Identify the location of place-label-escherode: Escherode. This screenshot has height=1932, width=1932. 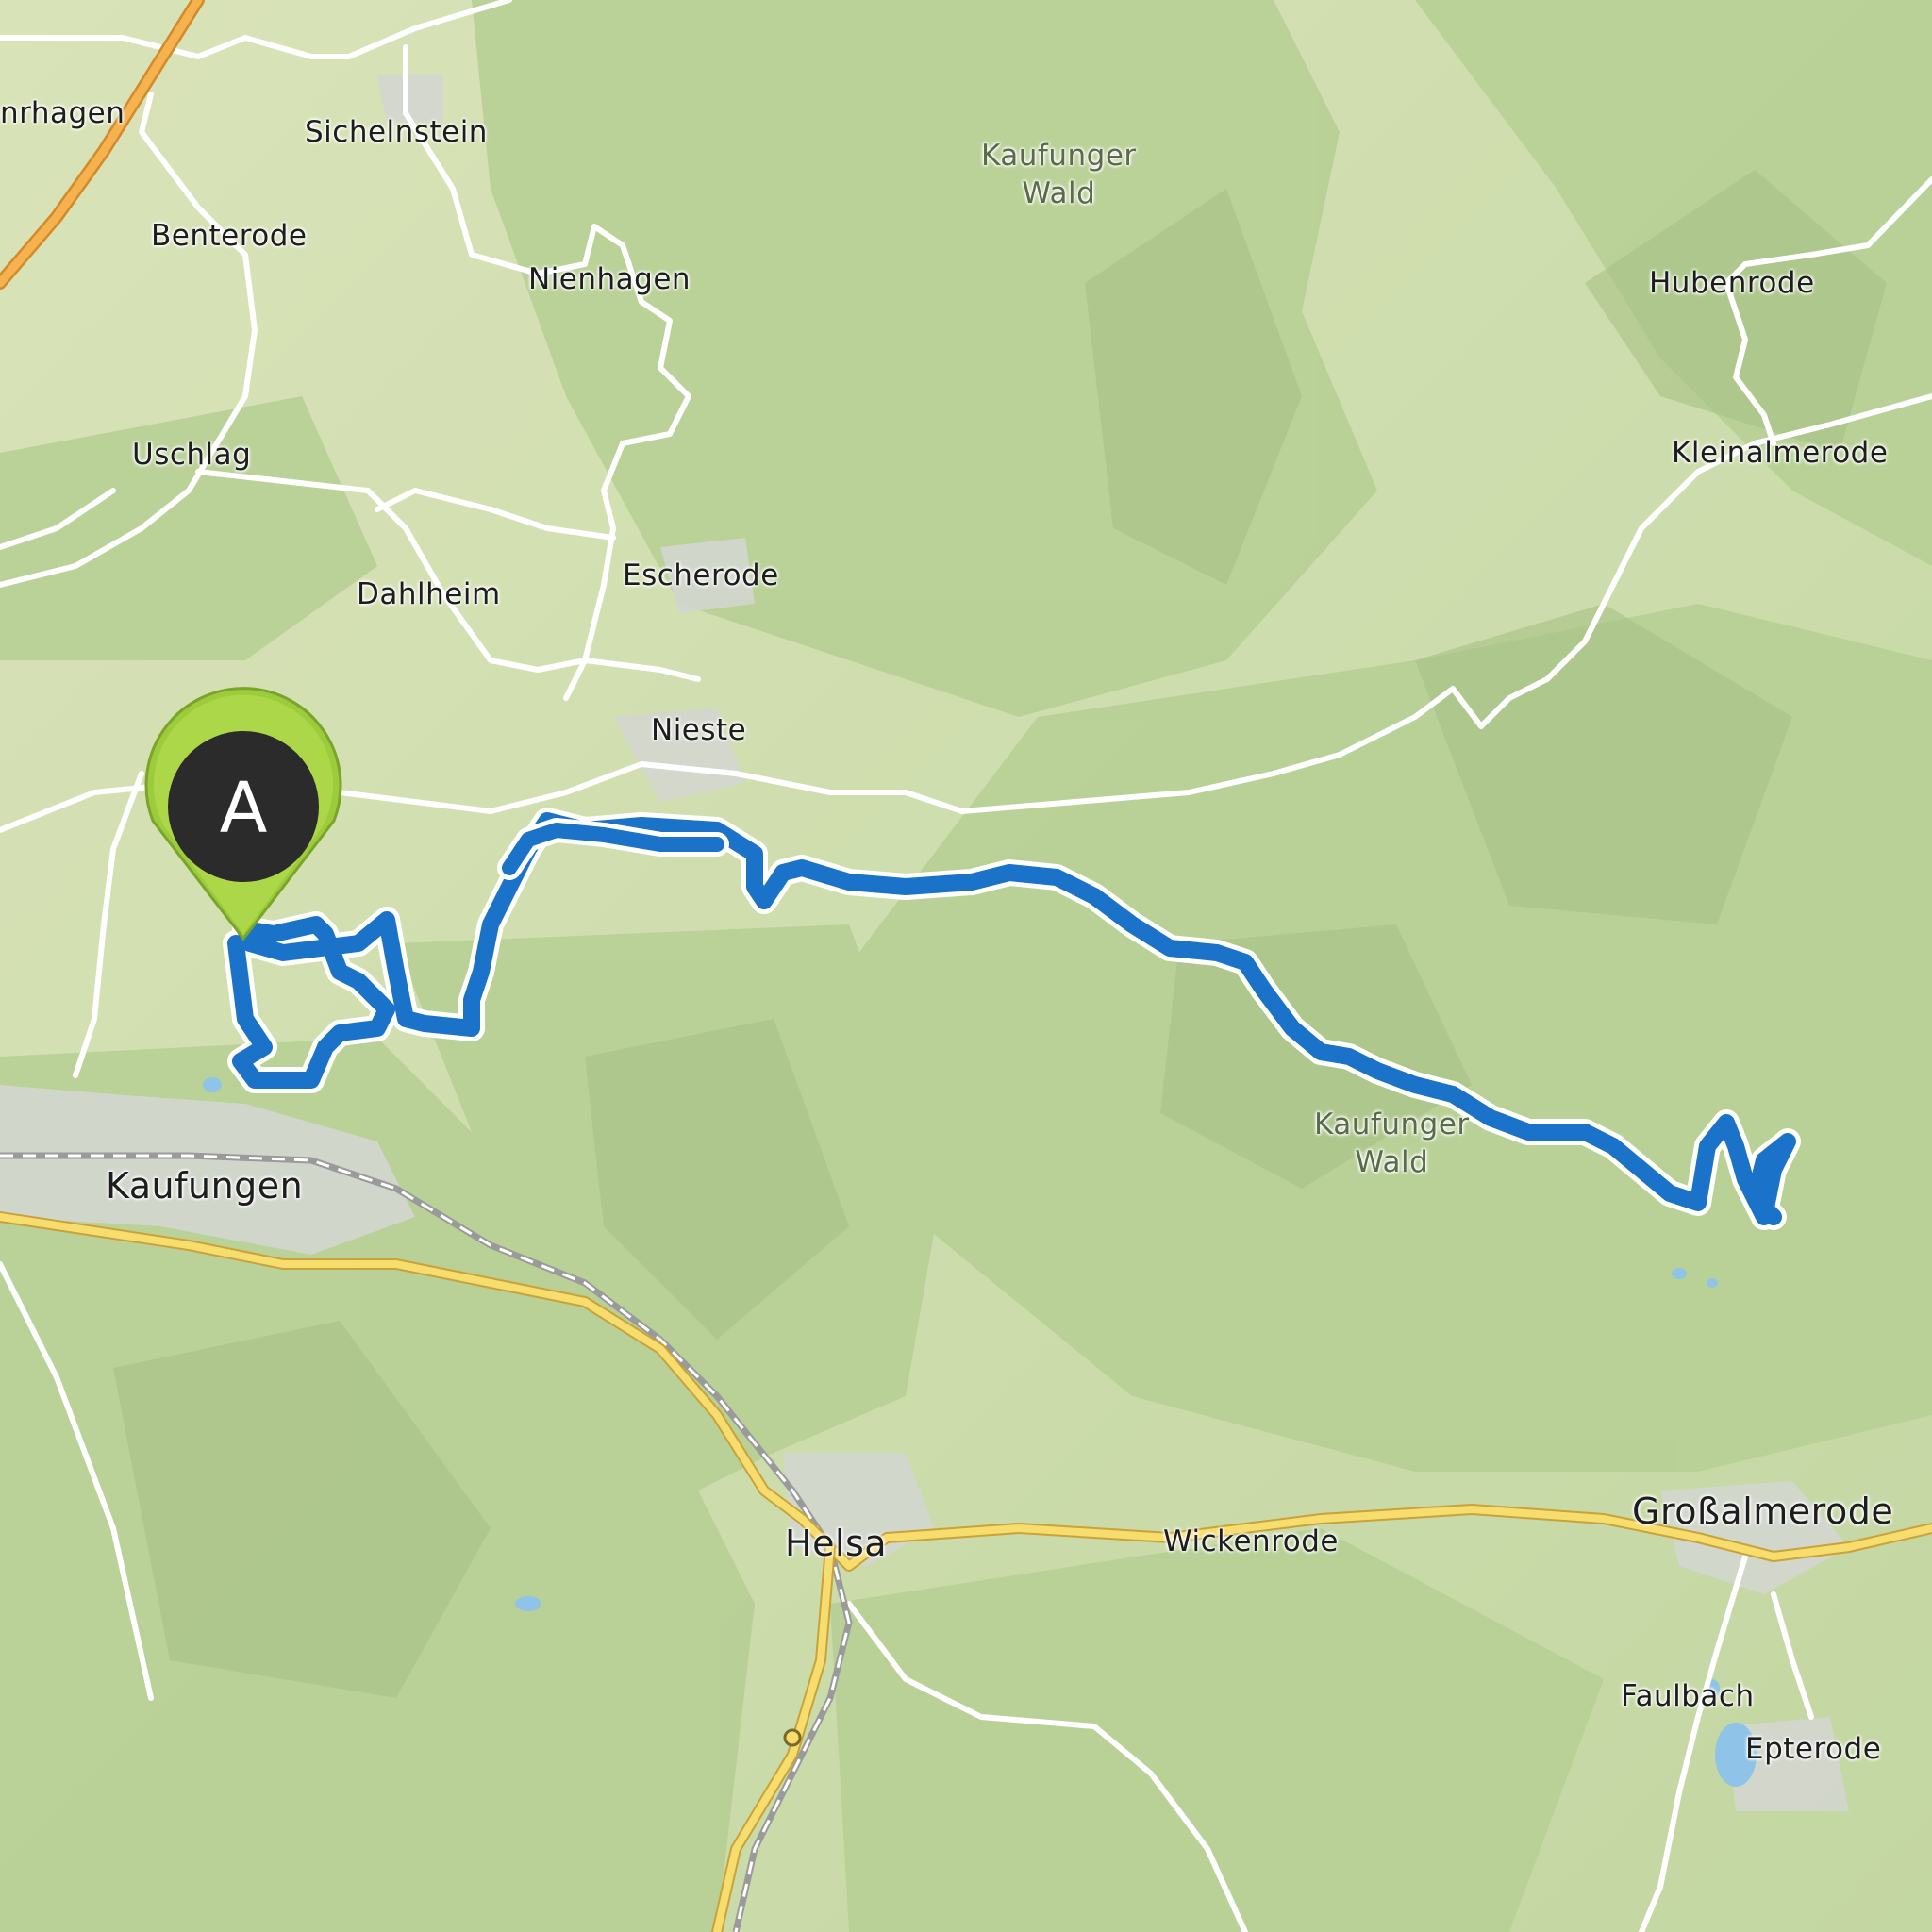
(701, 575).